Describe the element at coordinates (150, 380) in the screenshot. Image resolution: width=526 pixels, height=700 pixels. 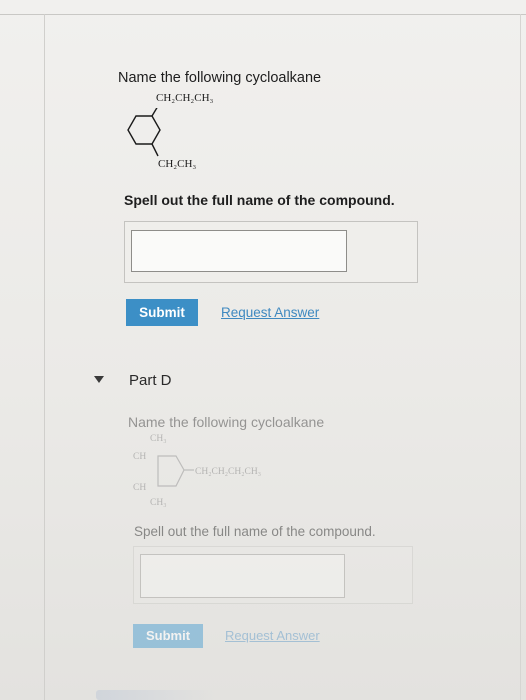
I see `part-d-header: Part D` at that location.